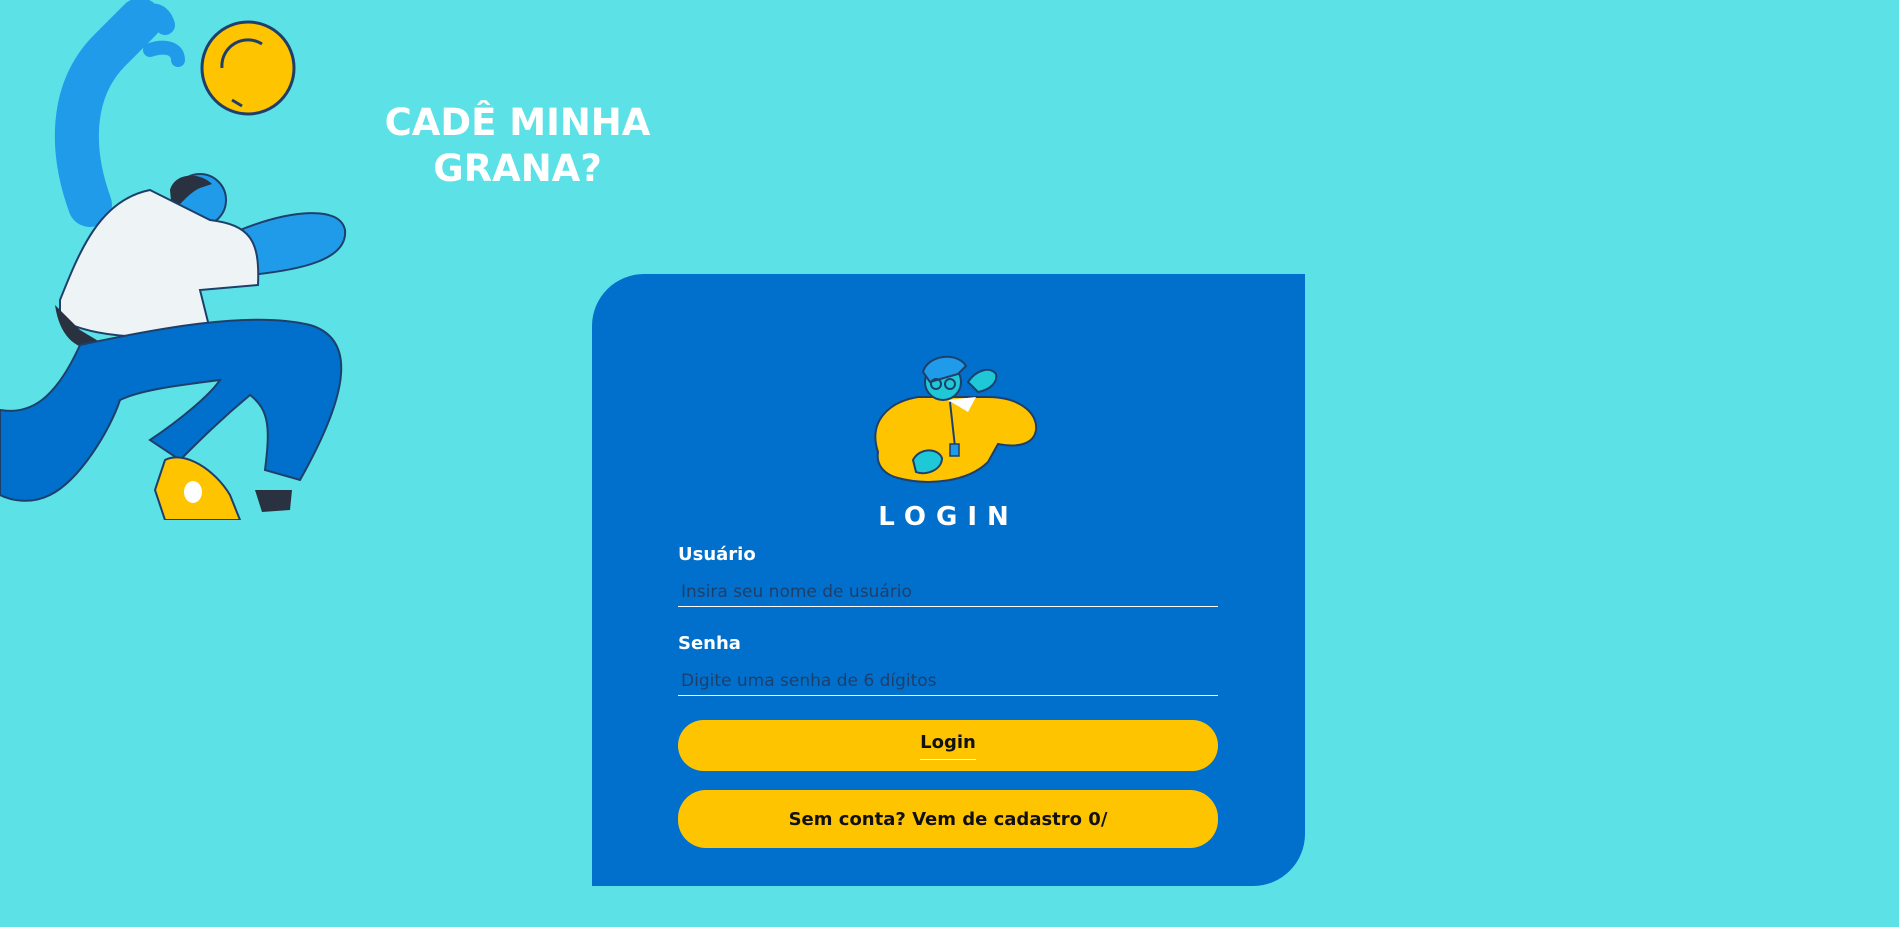 Image resolution: width=1899 pixels, height=927 pixels. I want to click on login-button: Login, so click(948, 745).